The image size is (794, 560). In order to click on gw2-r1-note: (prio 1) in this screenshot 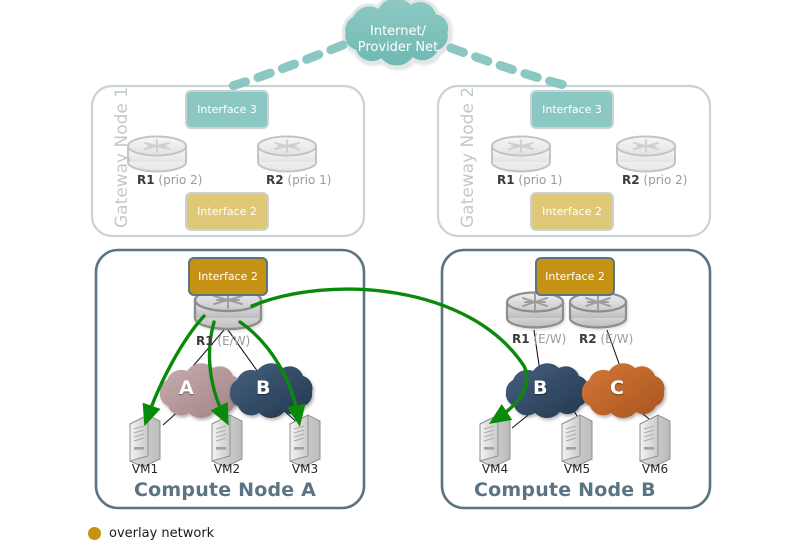, I will do `click(540, 180)`.